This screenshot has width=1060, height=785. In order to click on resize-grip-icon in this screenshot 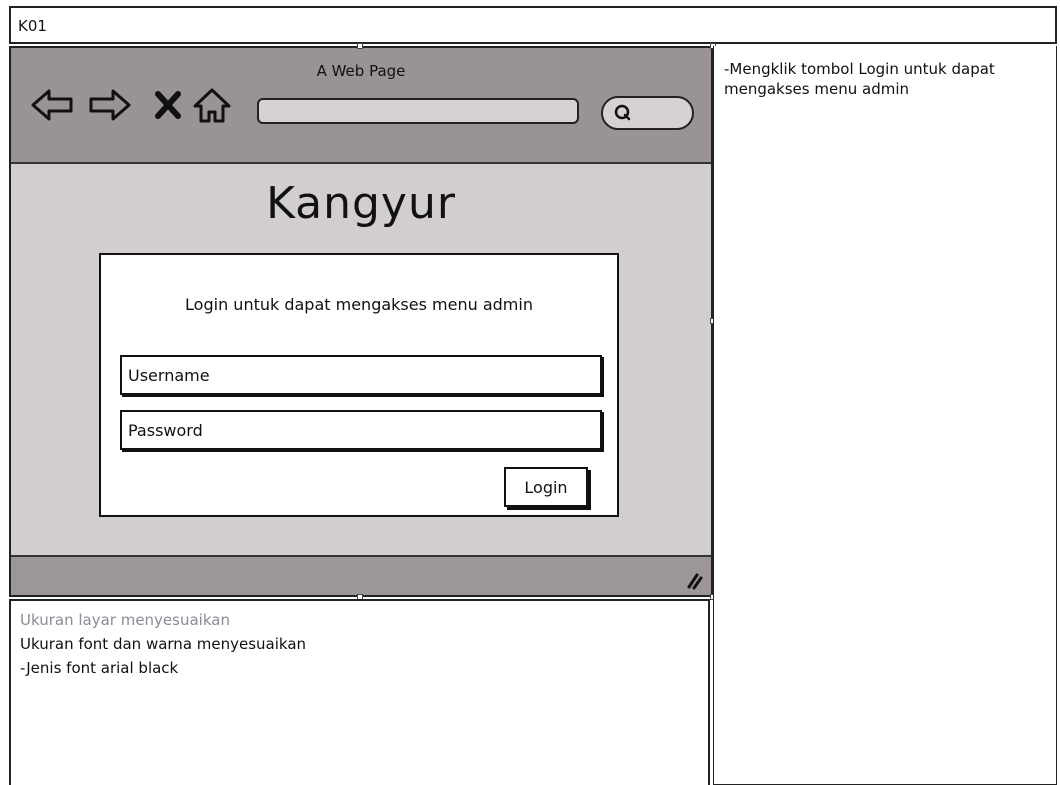, I will do `click(691, 579)`.